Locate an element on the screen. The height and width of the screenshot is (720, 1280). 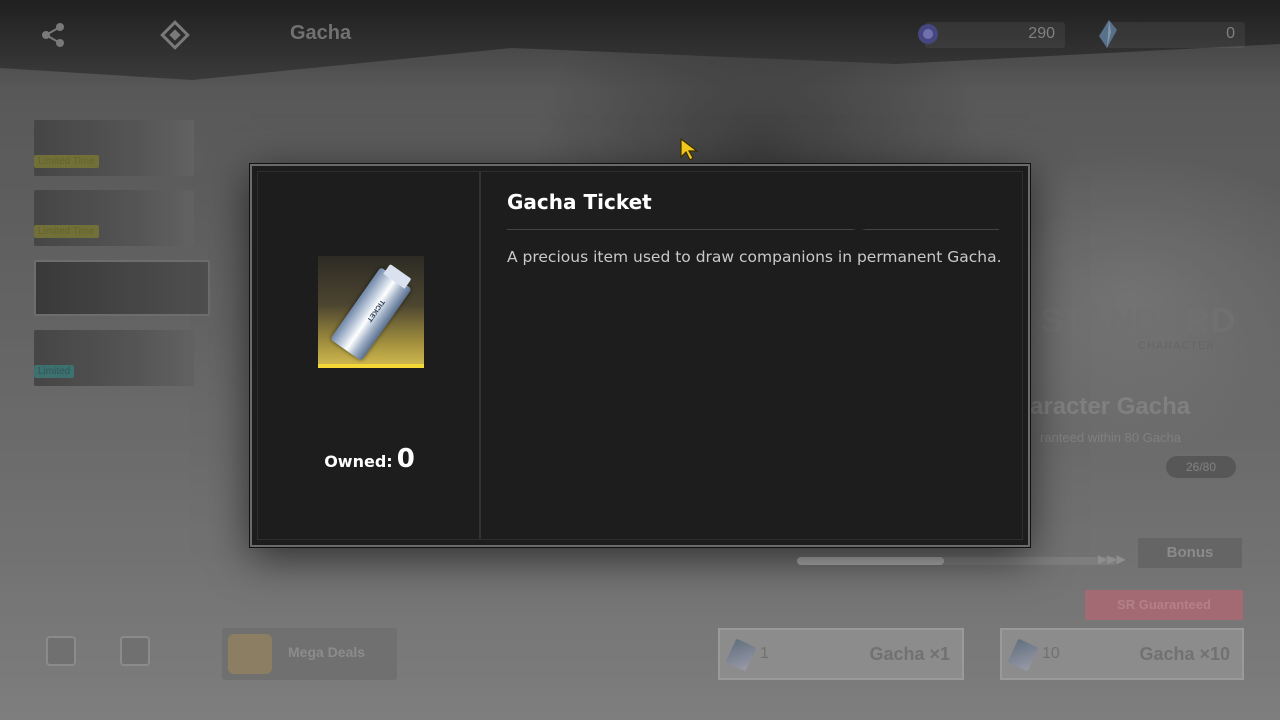
owned-count: Owned: 0 is located at coordinates (369, 459).